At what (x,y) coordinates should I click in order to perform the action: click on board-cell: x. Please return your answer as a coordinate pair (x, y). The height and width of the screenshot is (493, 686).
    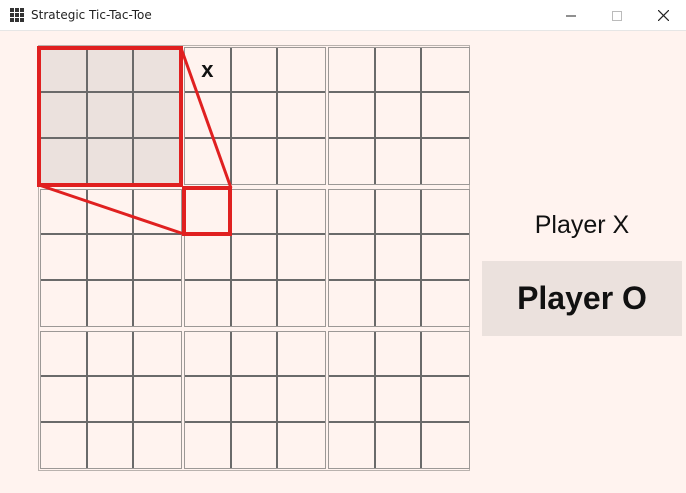
    Looking at the image, I should click on (208, 71).